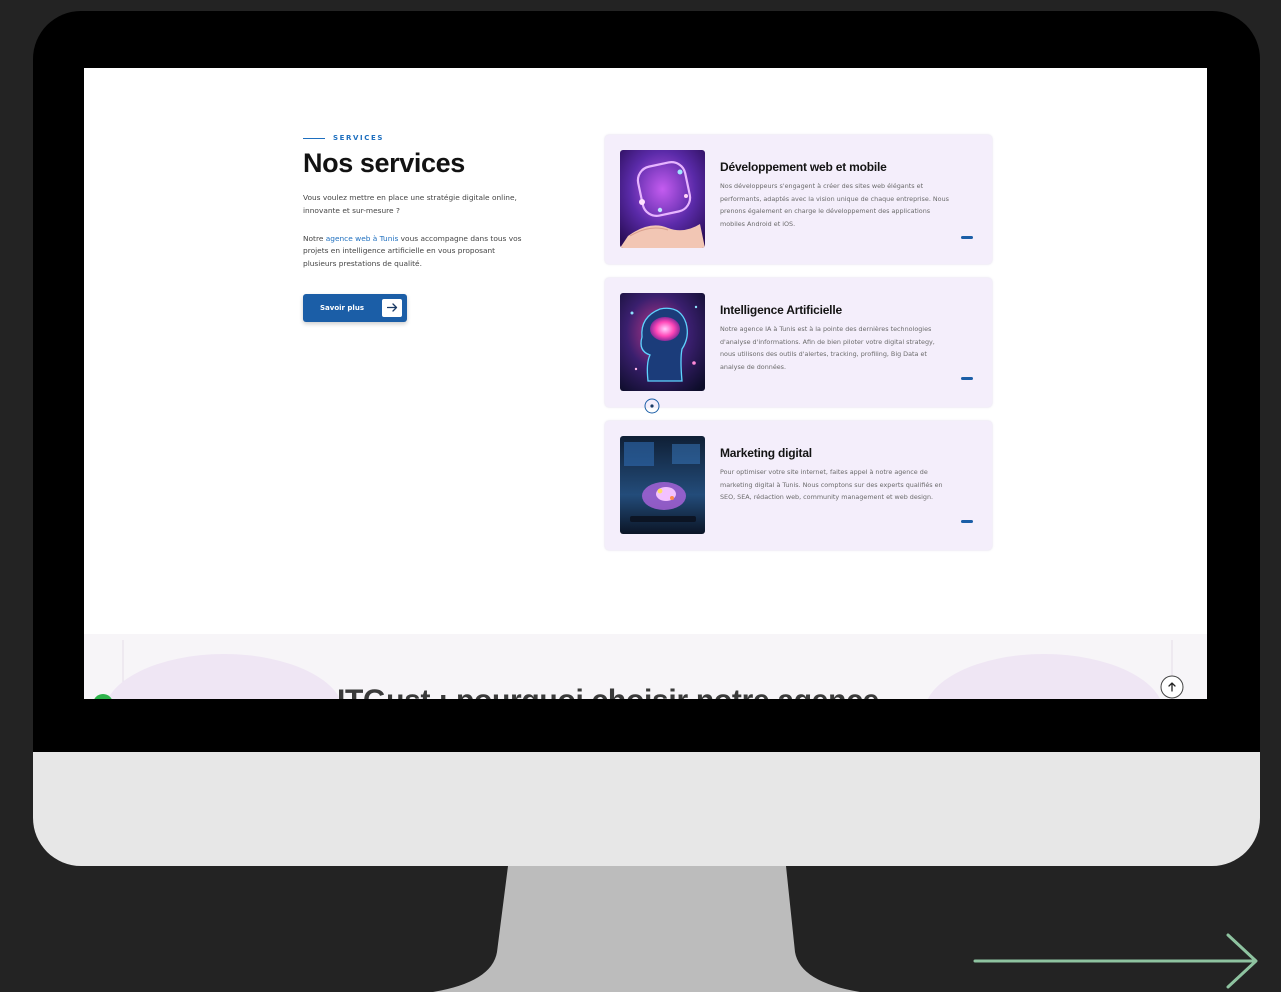 The width and height of the screenshot is (1281, 992). What do you see at coordinates (384, 163) in the screenshot?
I see `page-title: Nos services` at bounding box center [384, 163].